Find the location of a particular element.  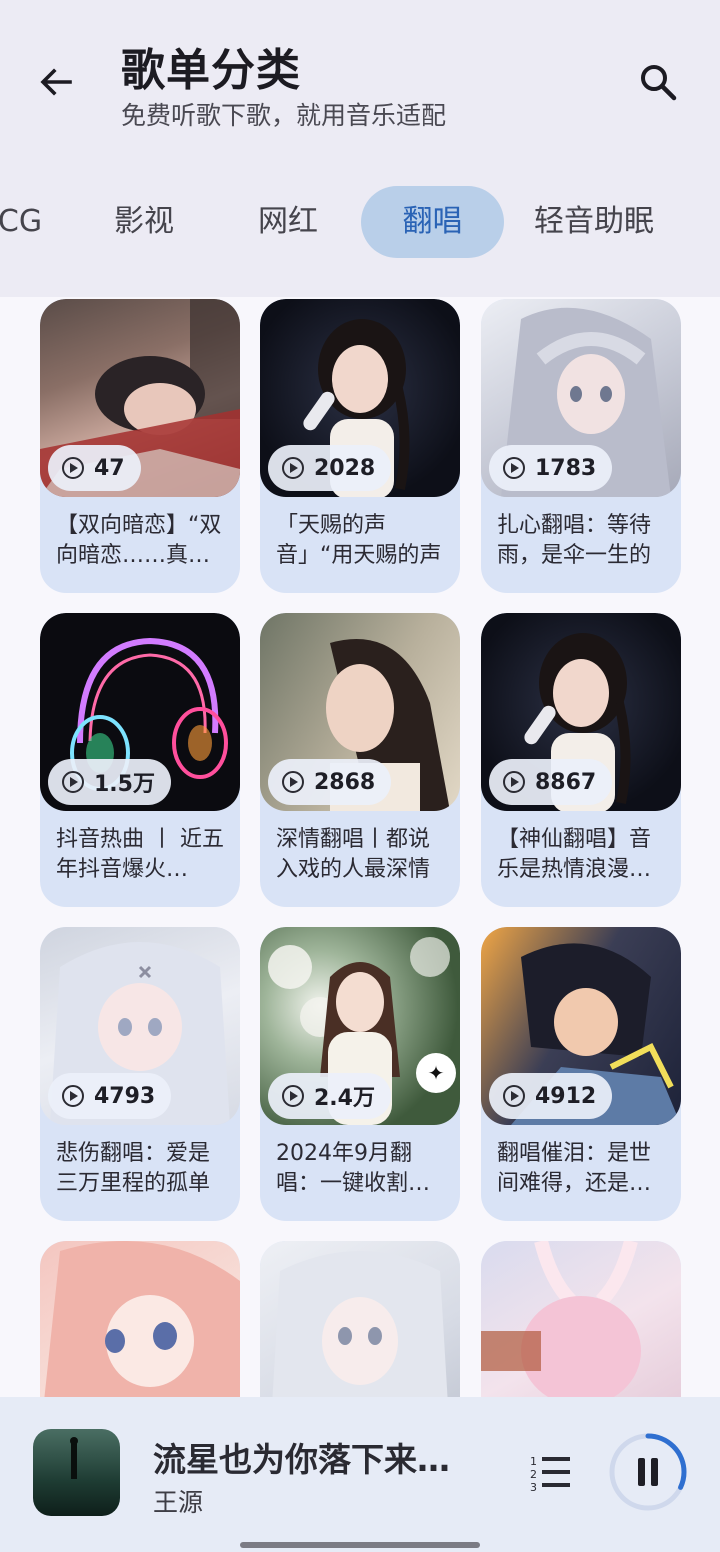

play-count-pill: 2.4万 is located at coordinates (329, 1096).